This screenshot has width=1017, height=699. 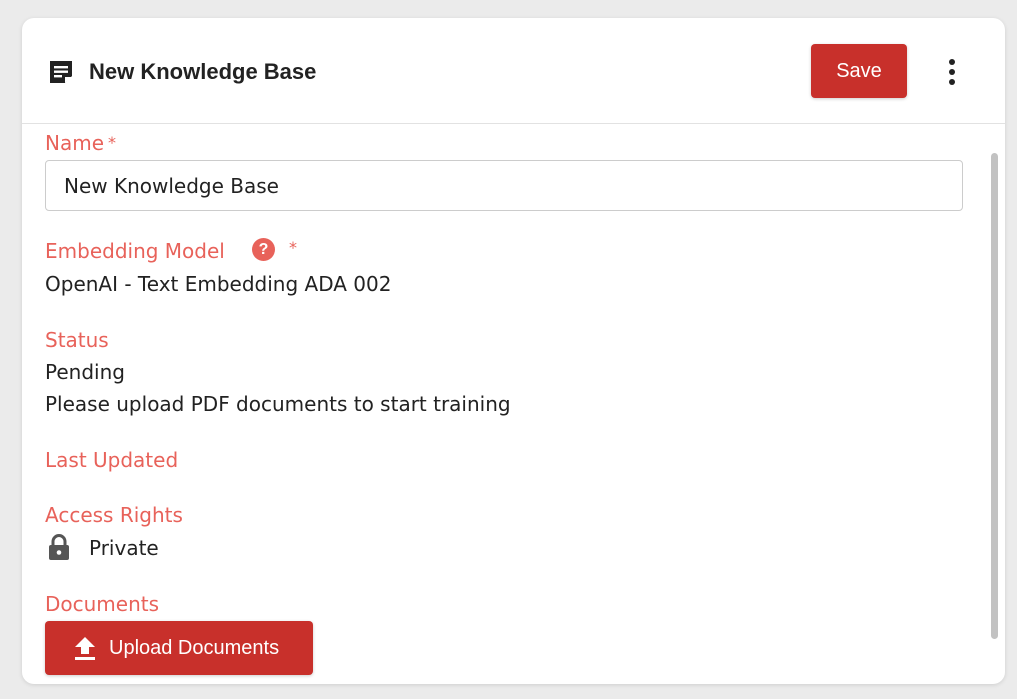 What do you see at coordinates (263, 249) in the screenshot?
I see `help-icon: ?` at bounding box center [263, 249].